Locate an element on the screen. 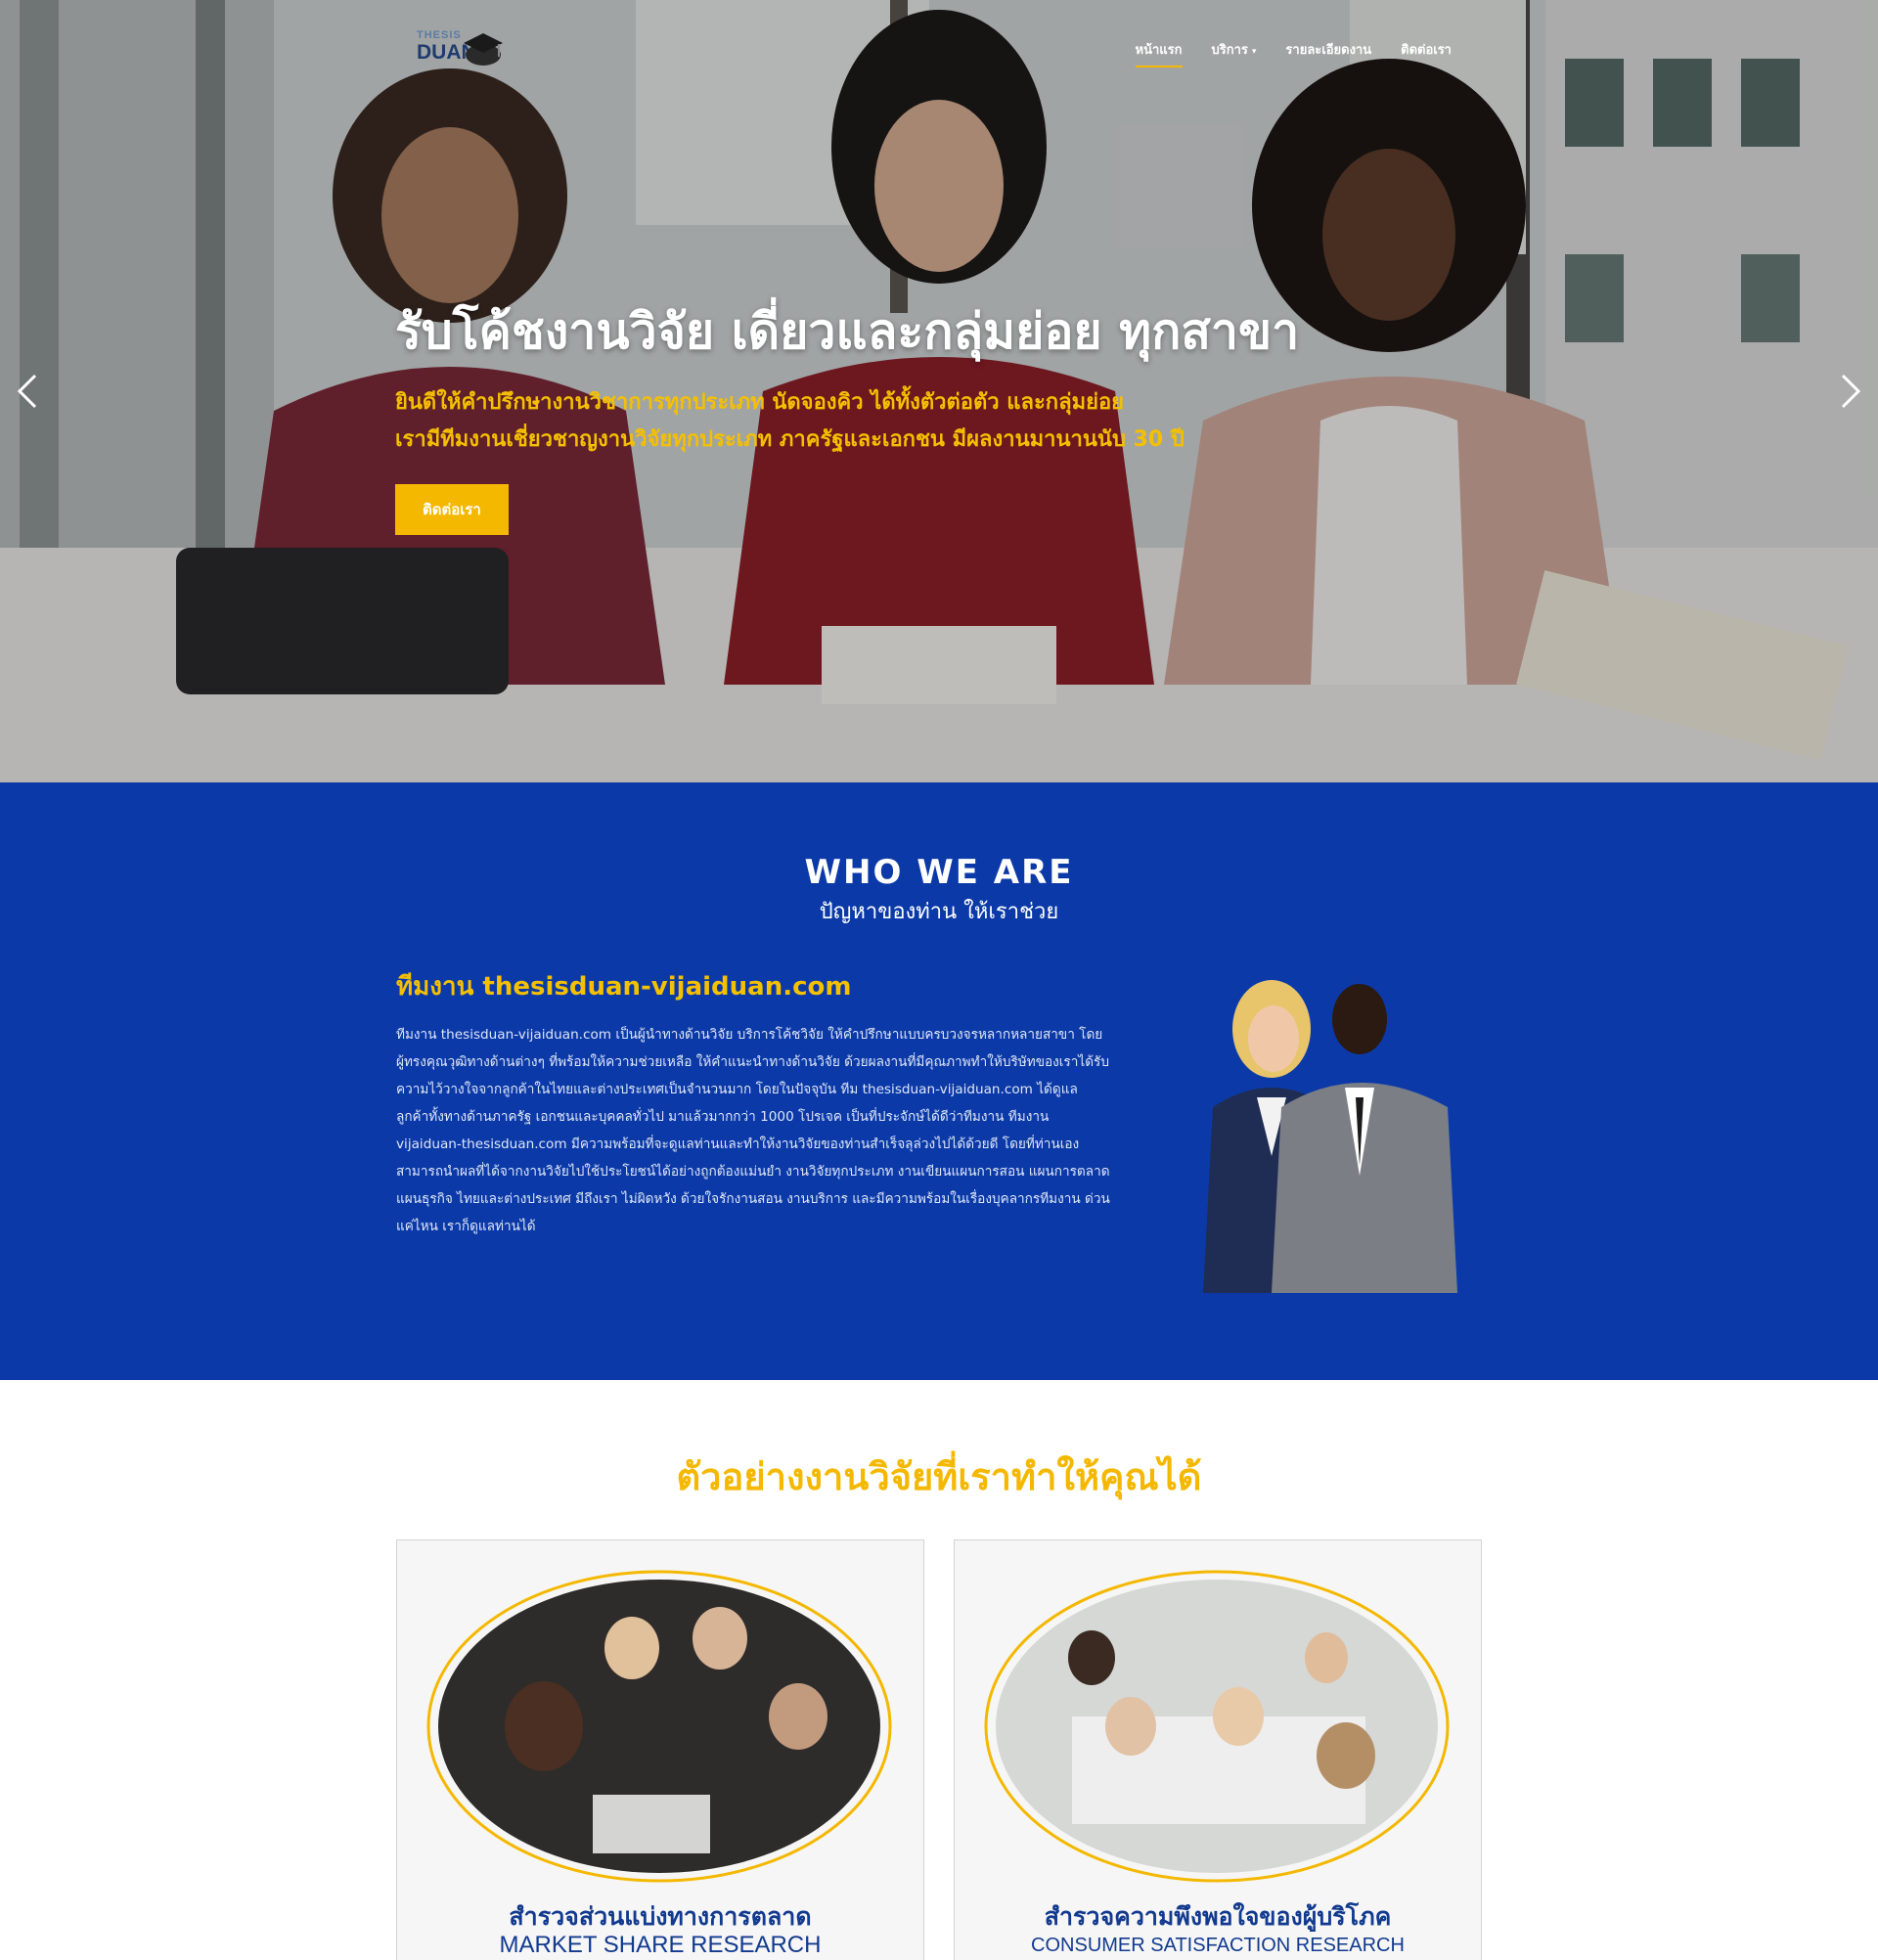 This screenshot has width=1878, height=1960. nav-item-services: บริการ ▾ is located at coordinates (1234, 53).